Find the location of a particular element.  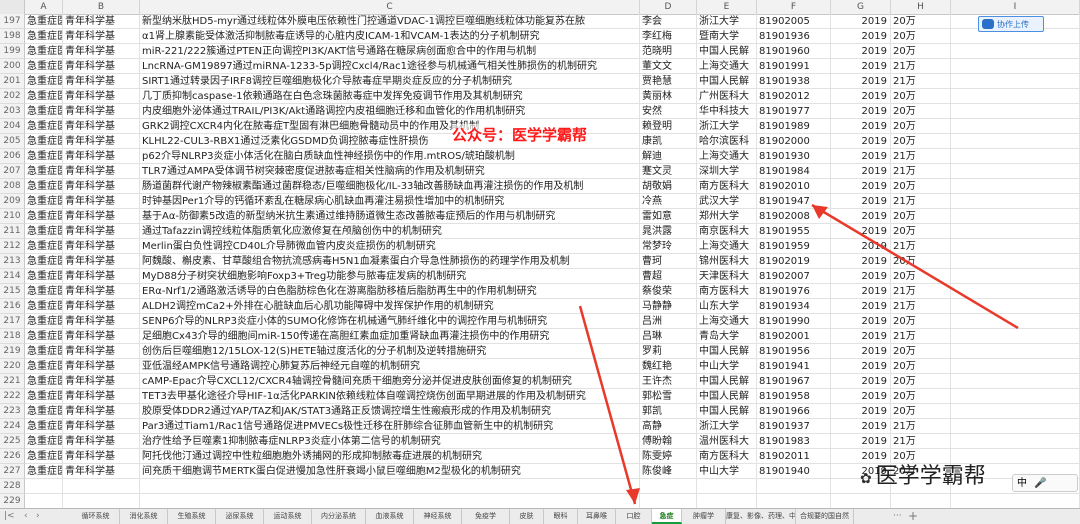

cell-d: 陈雯婷 is located at coordinates (668, 456).